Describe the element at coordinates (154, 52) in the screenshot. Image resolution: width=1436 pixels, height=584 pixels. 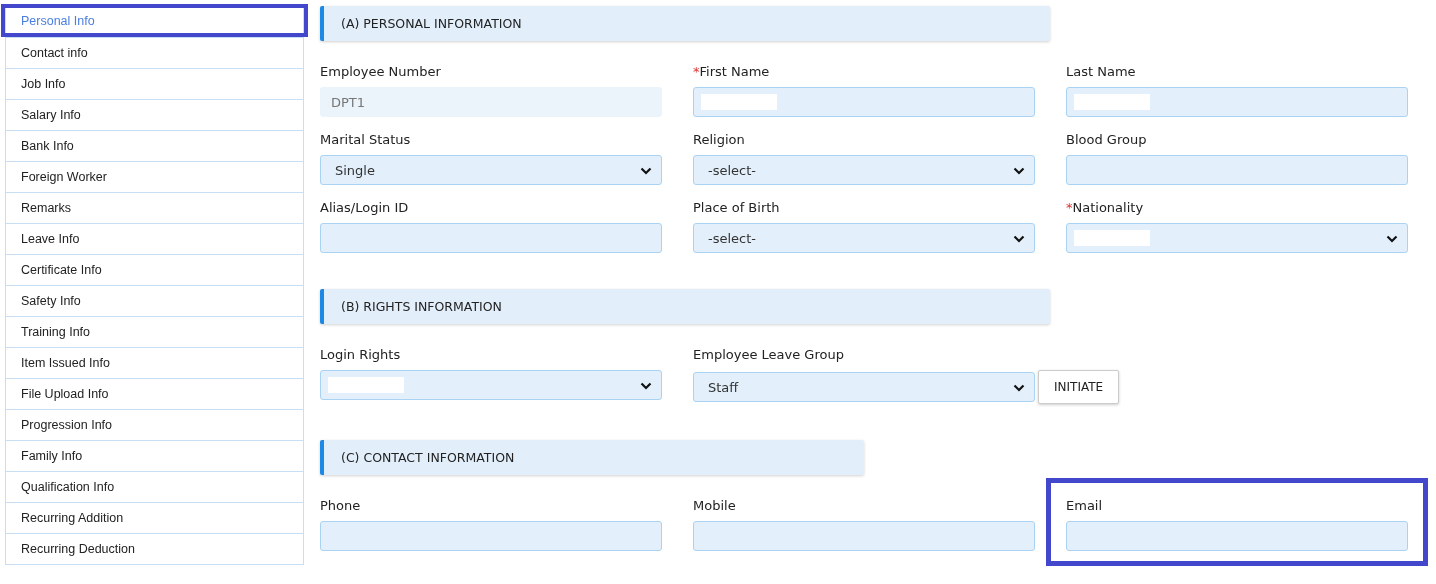
I see `sidebar-item: Contact info` at that location.